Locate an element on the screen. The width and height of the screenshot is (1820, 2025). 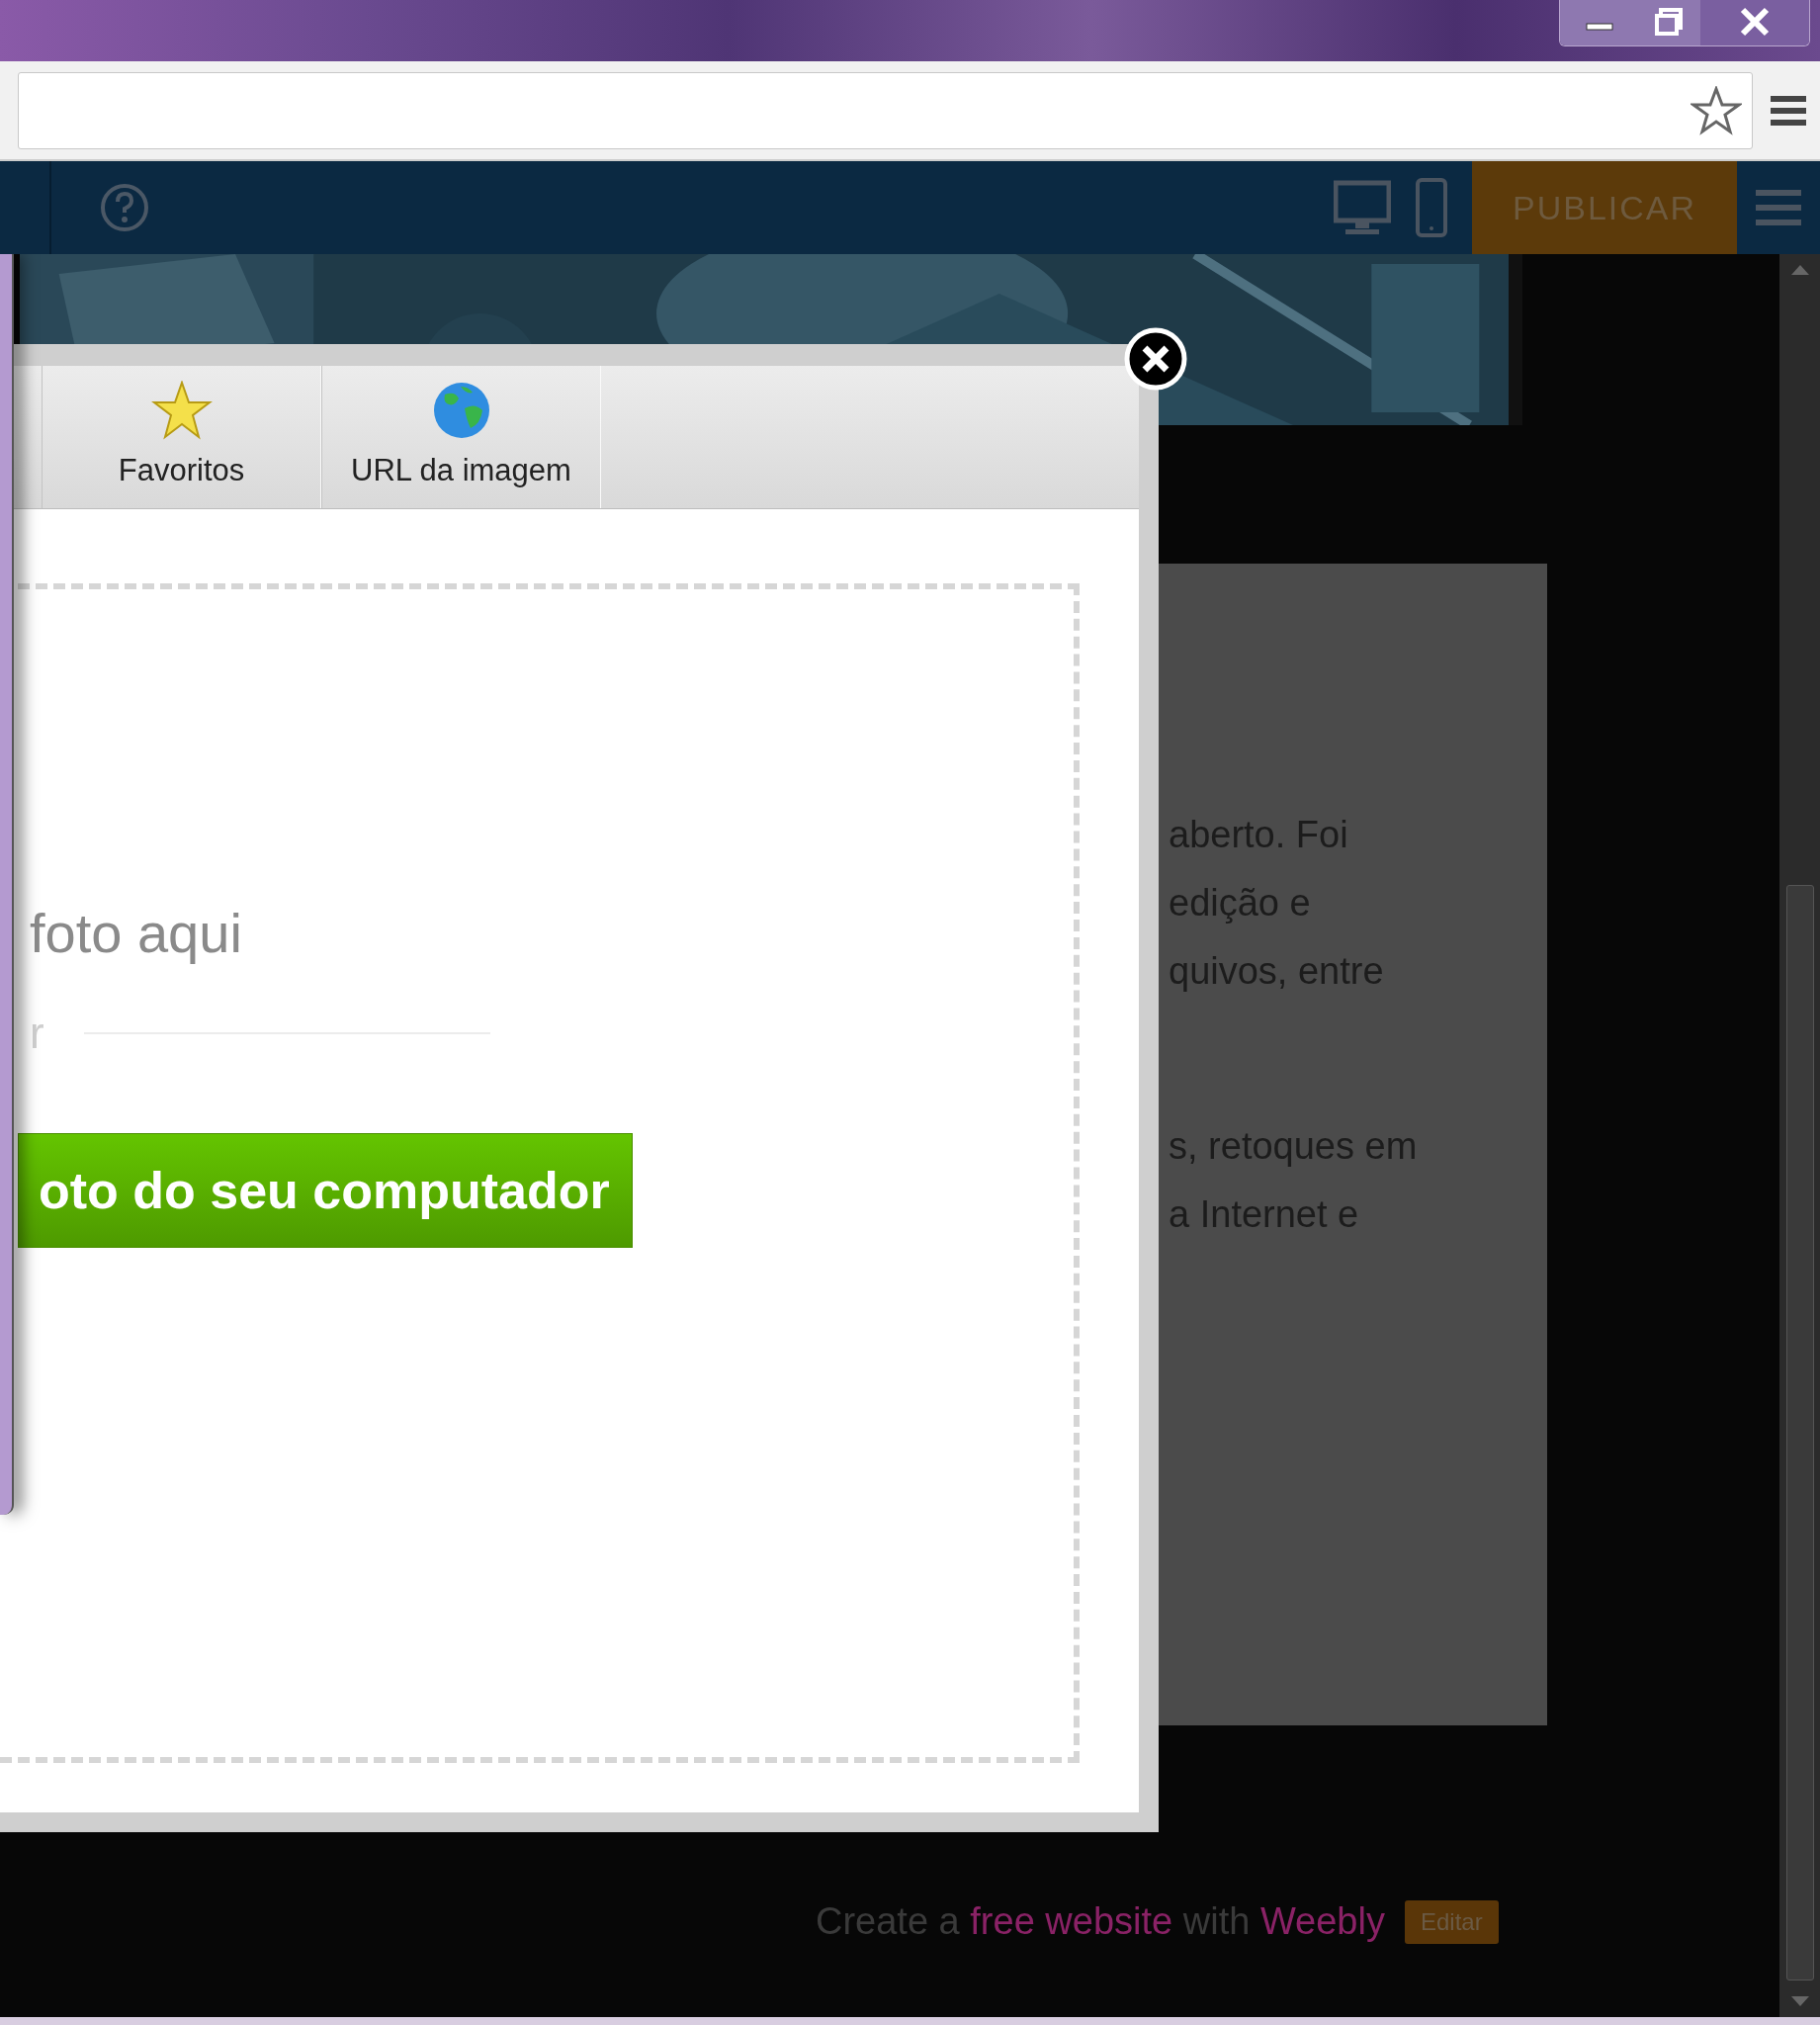
restore-icon is located at coordinates (1669, 22).